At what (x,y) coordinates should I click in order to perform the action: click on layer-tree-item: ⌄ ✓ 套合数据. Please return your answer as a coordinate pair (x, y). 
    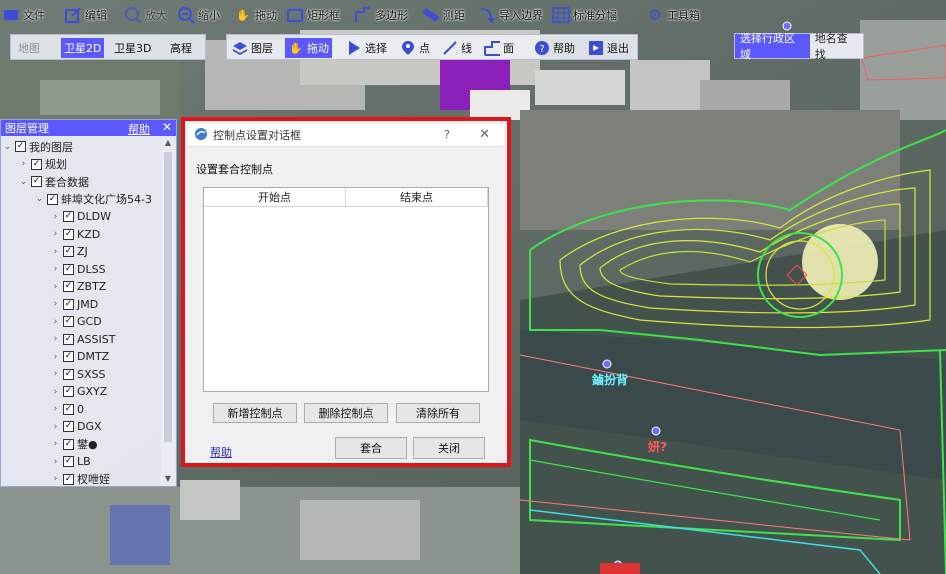
    Looking at the image, I should click on (54, 181).